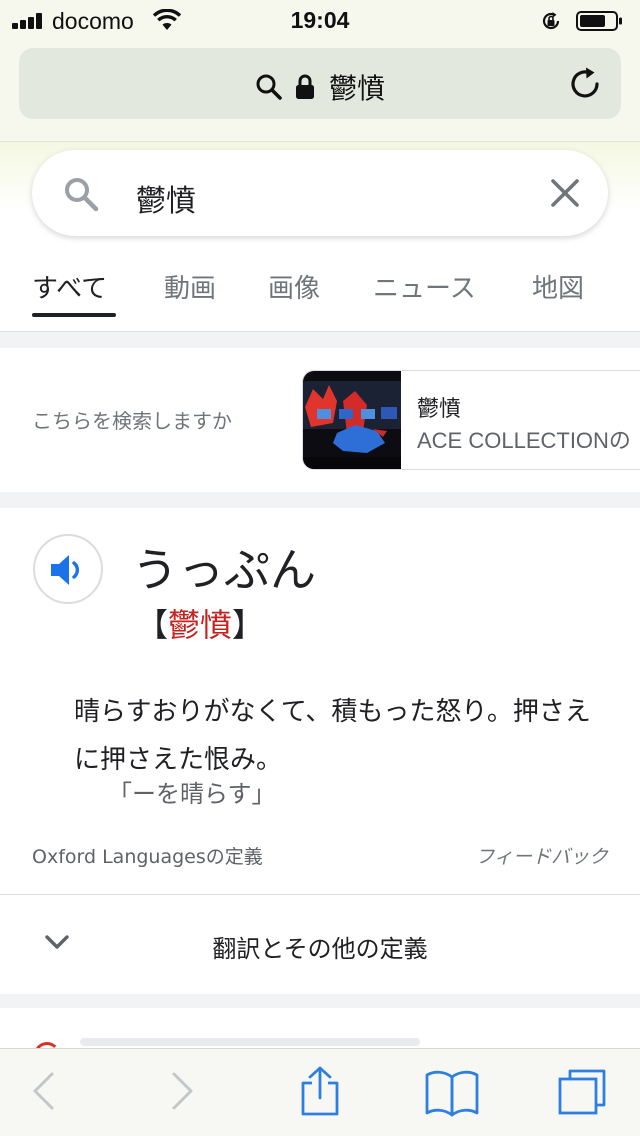  I want to click on kanji-text: 鬱憤, so click(200, 625).